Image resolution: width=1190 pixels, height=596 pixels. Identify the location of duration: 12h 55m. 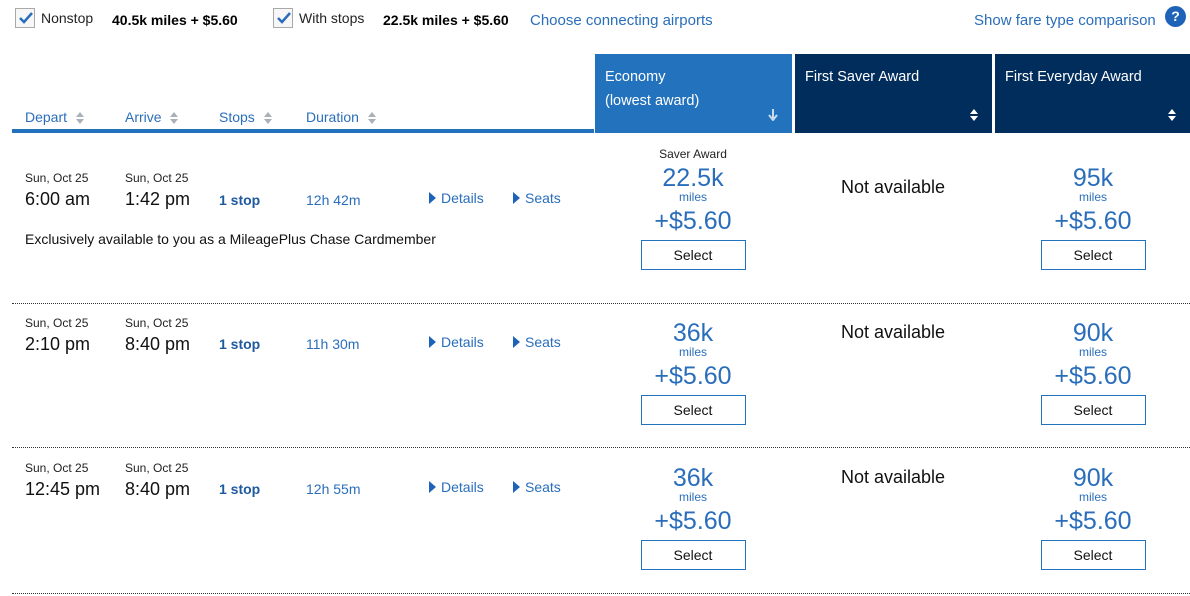
(333, 489).